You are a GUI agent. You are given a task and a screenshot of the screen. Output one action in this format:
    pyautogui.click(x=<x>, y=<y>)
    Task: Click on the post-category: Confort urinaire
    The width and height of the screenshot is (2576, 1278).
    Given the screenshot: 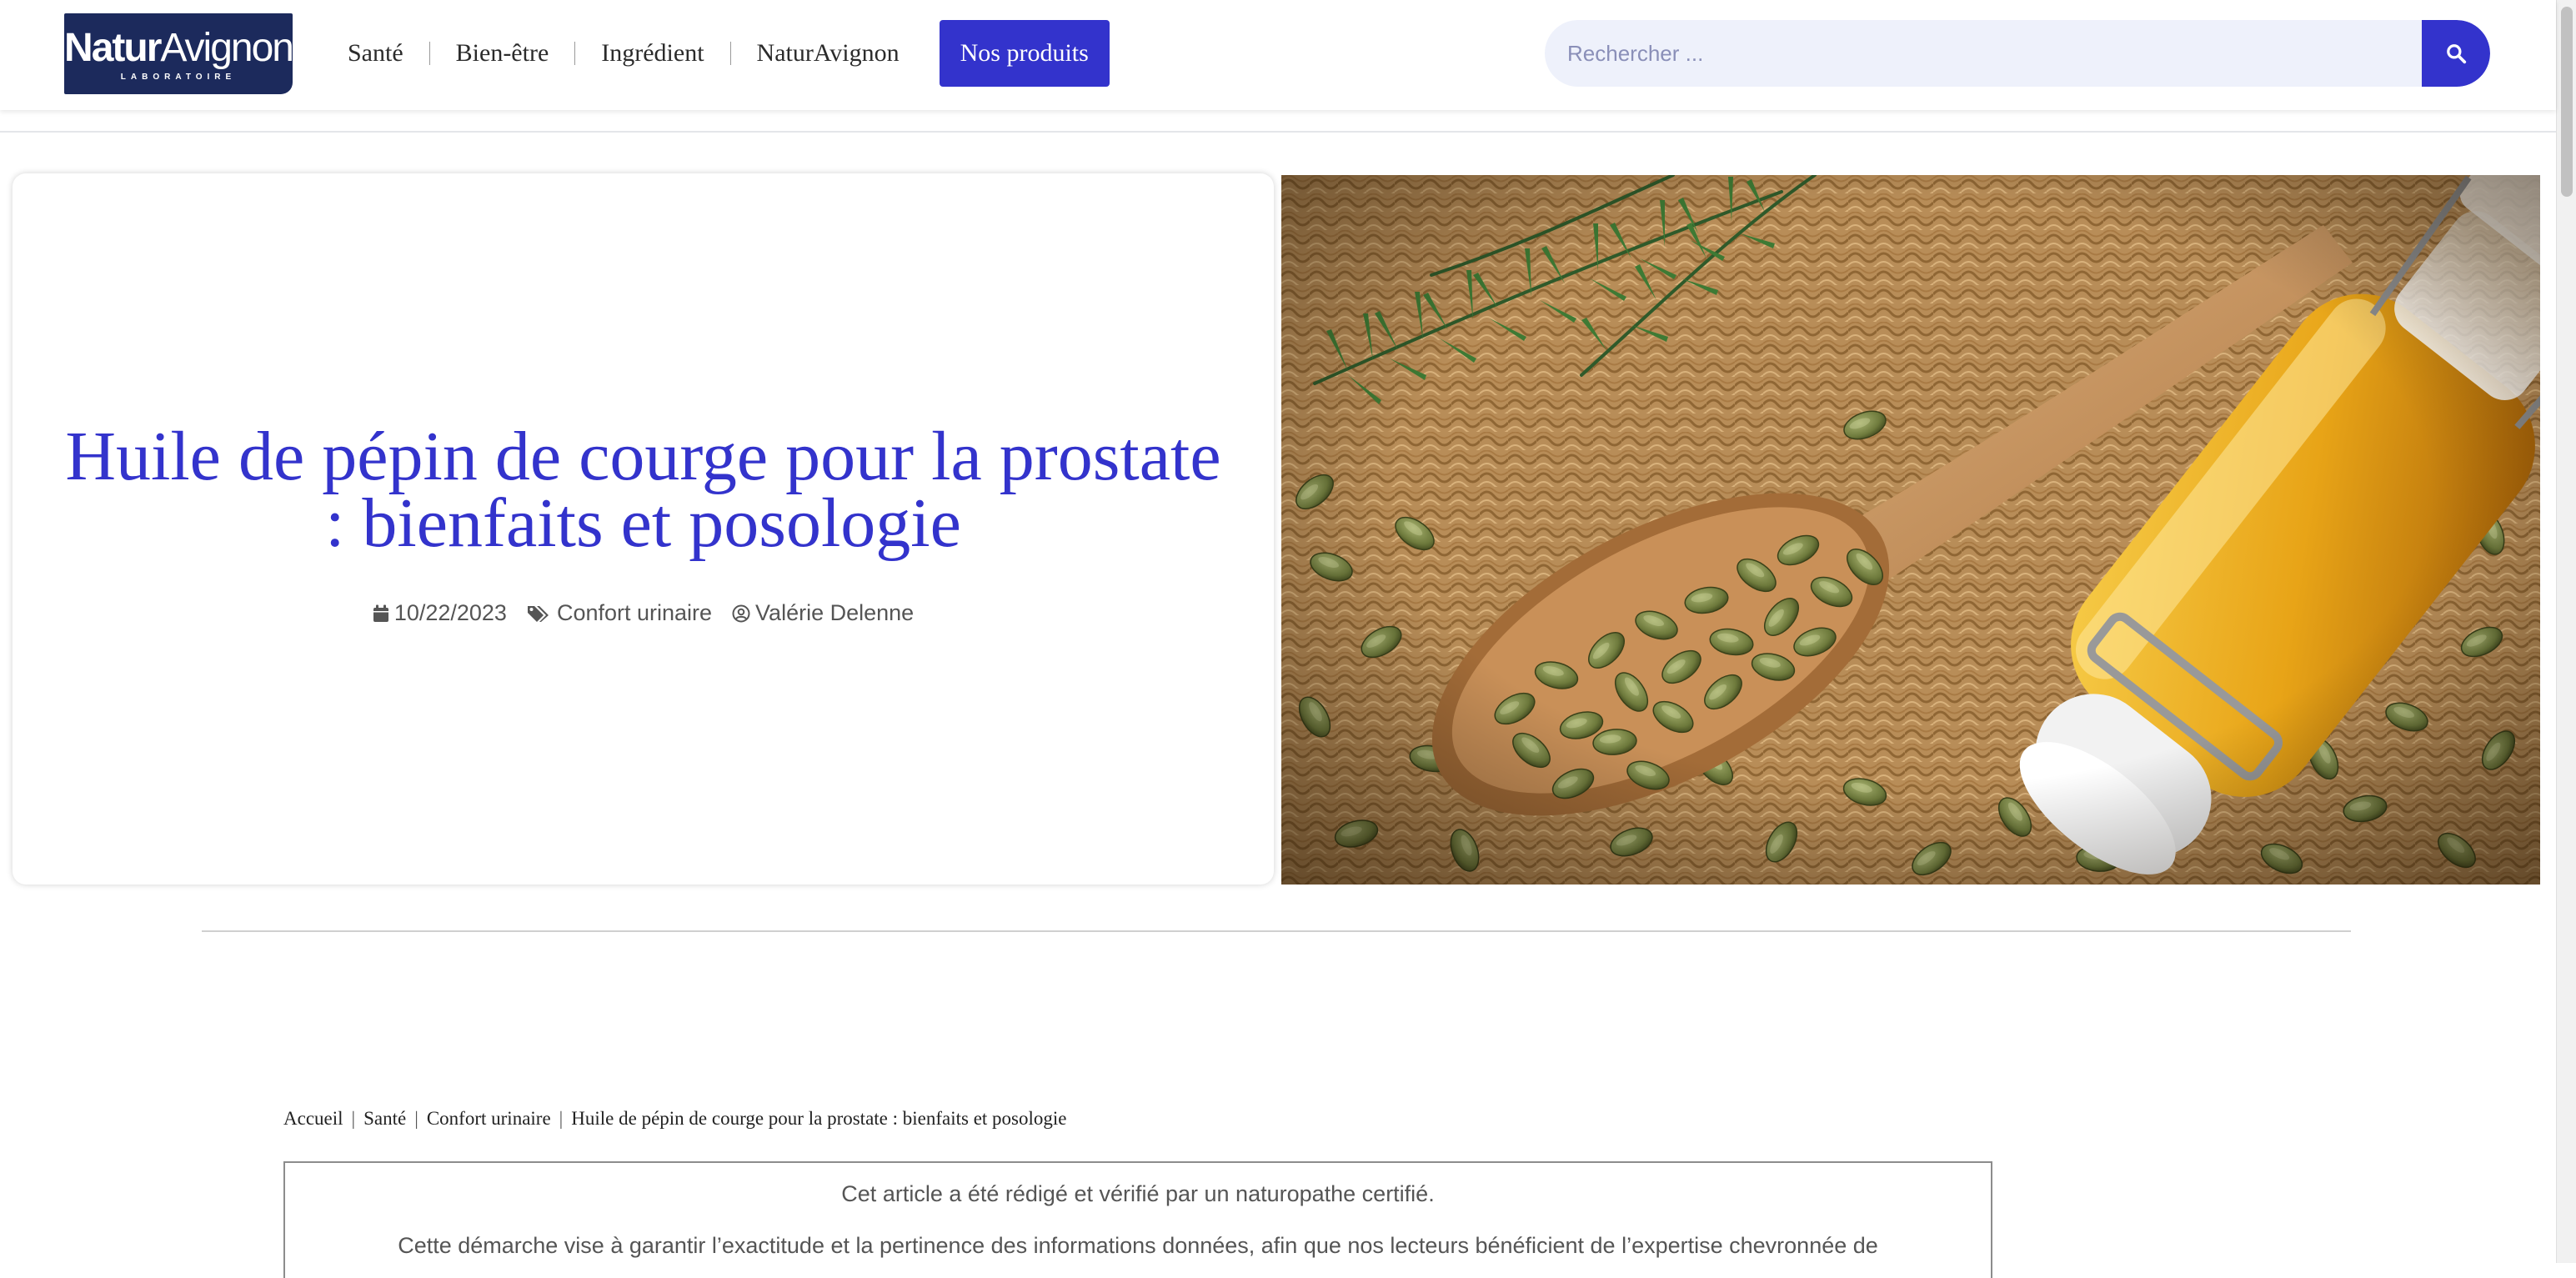 What is the action you would take?
    pyautogui.click(x=619, y=613)
    